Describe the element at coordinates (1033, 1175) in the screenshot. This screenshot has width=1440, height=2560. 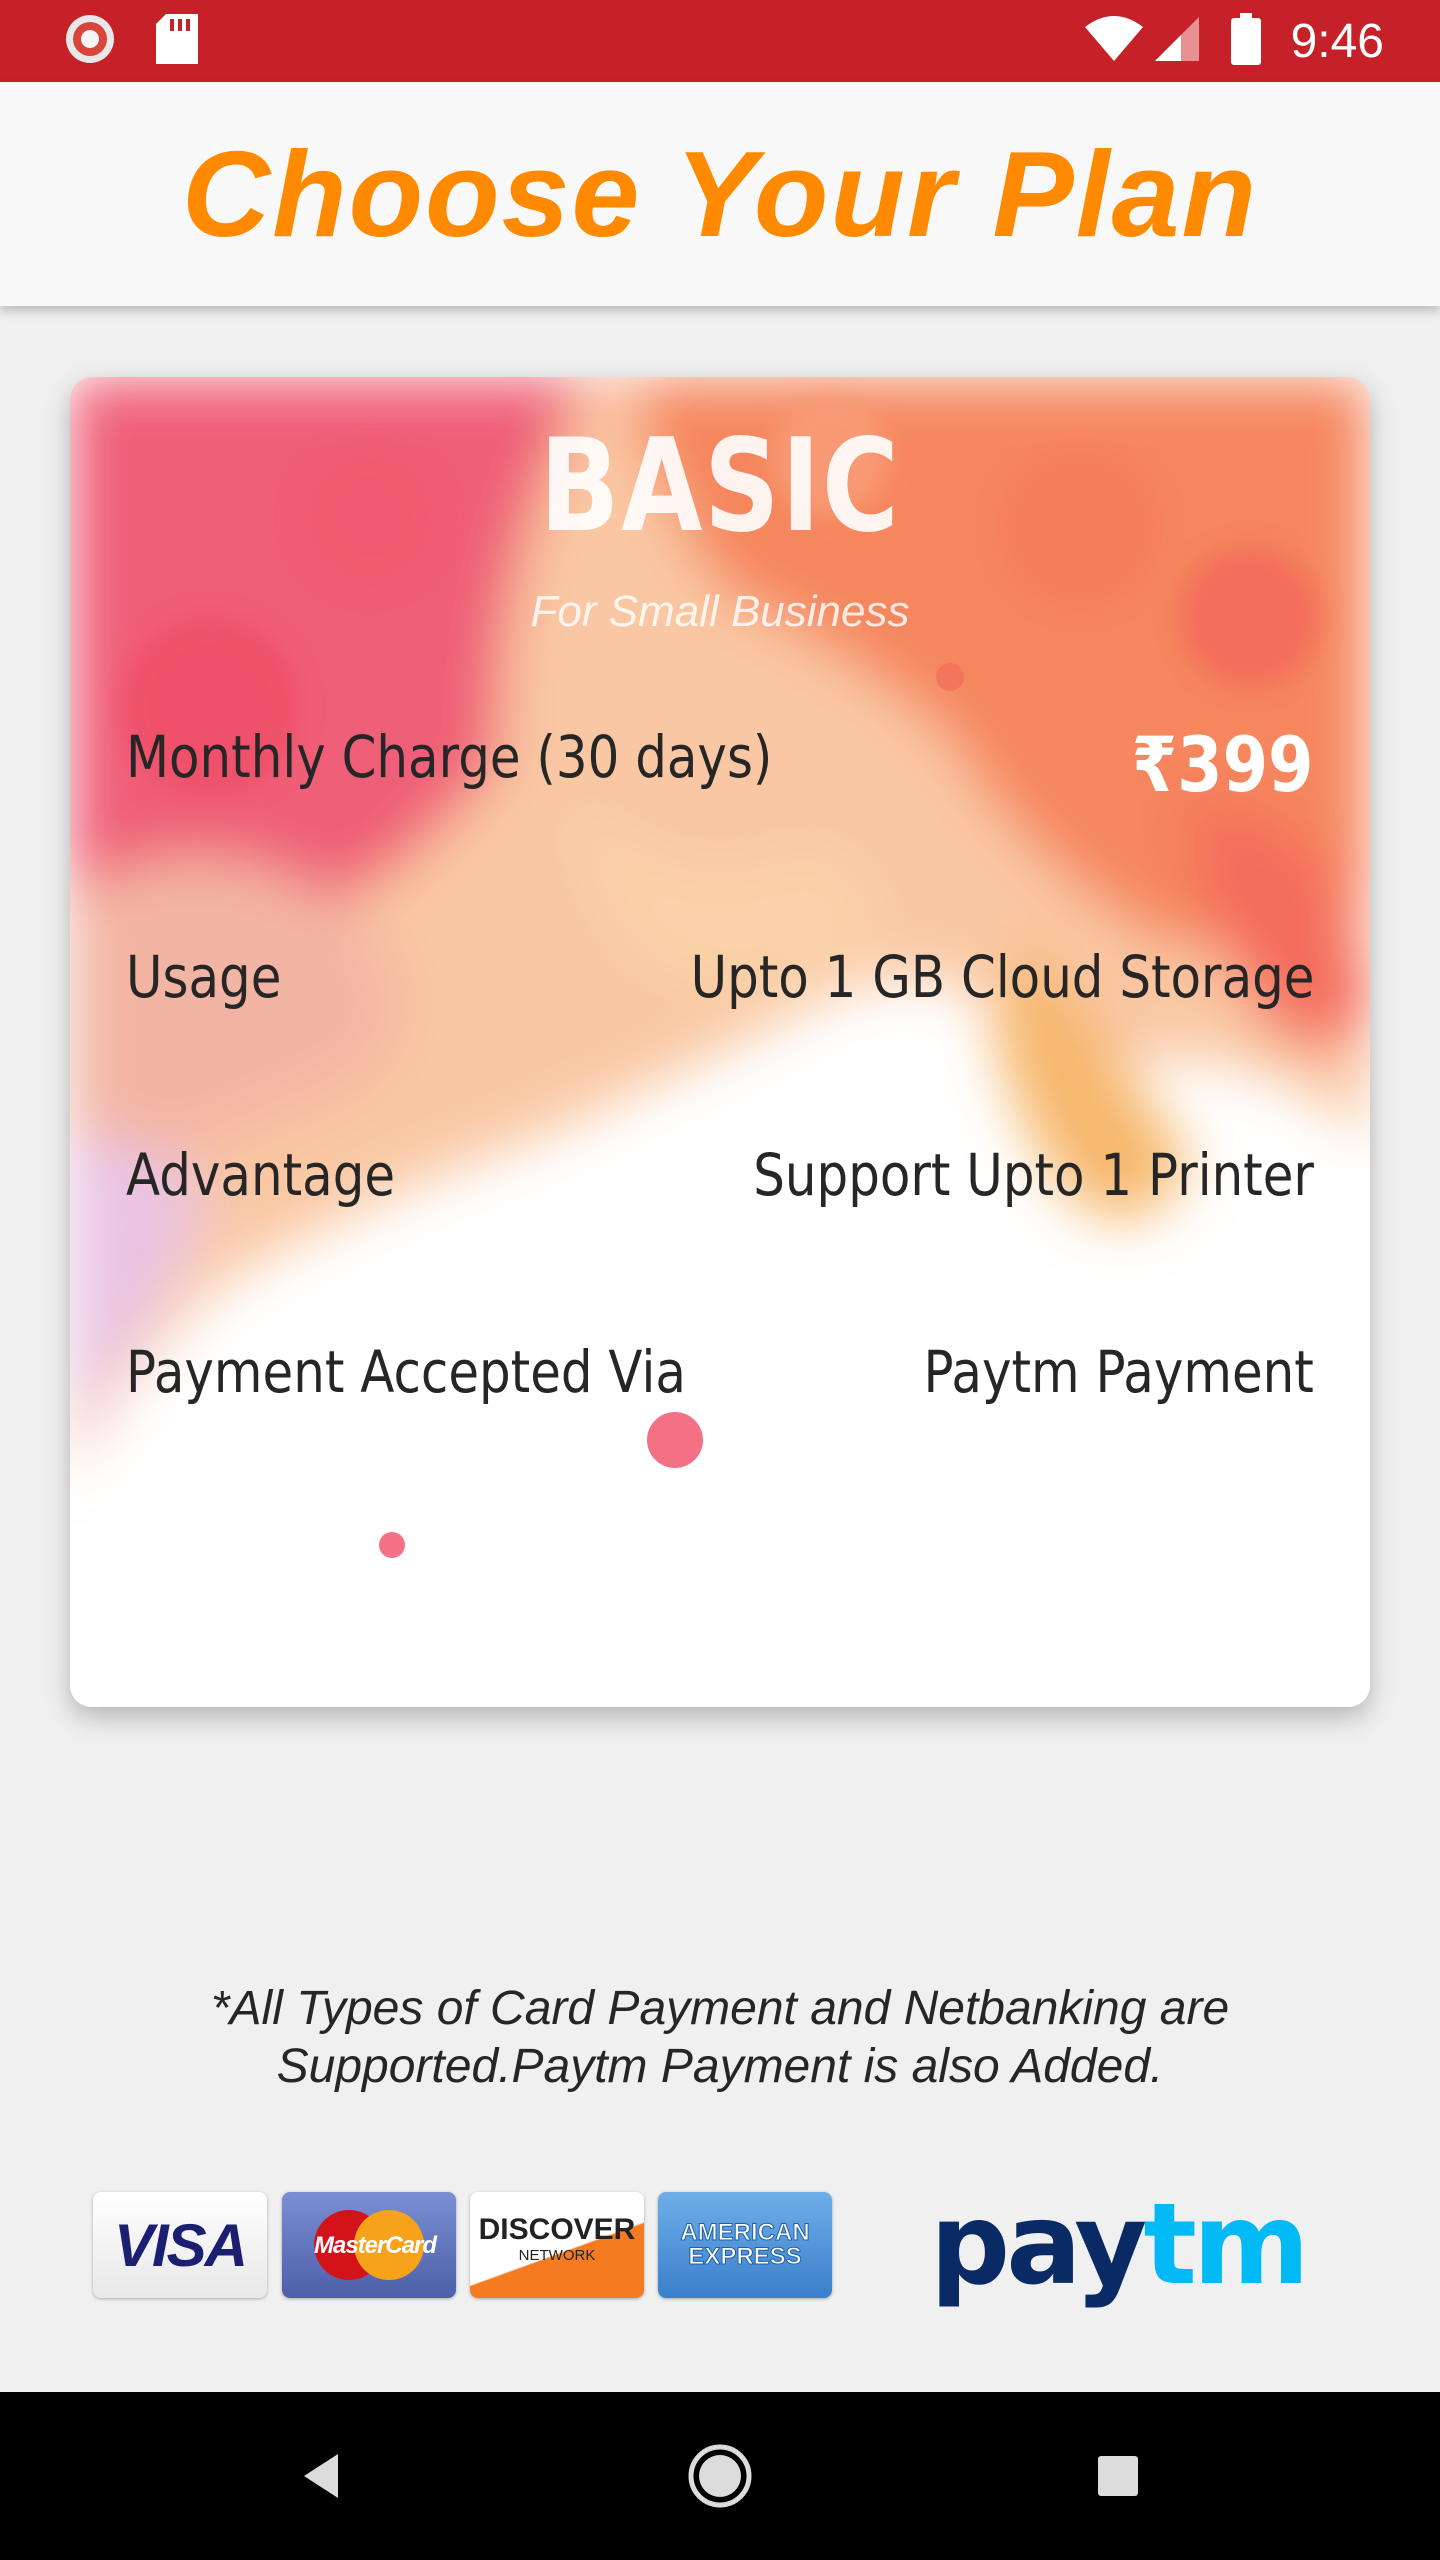
I see `plan-row-value: Support Upto 1 Printer` at that location.